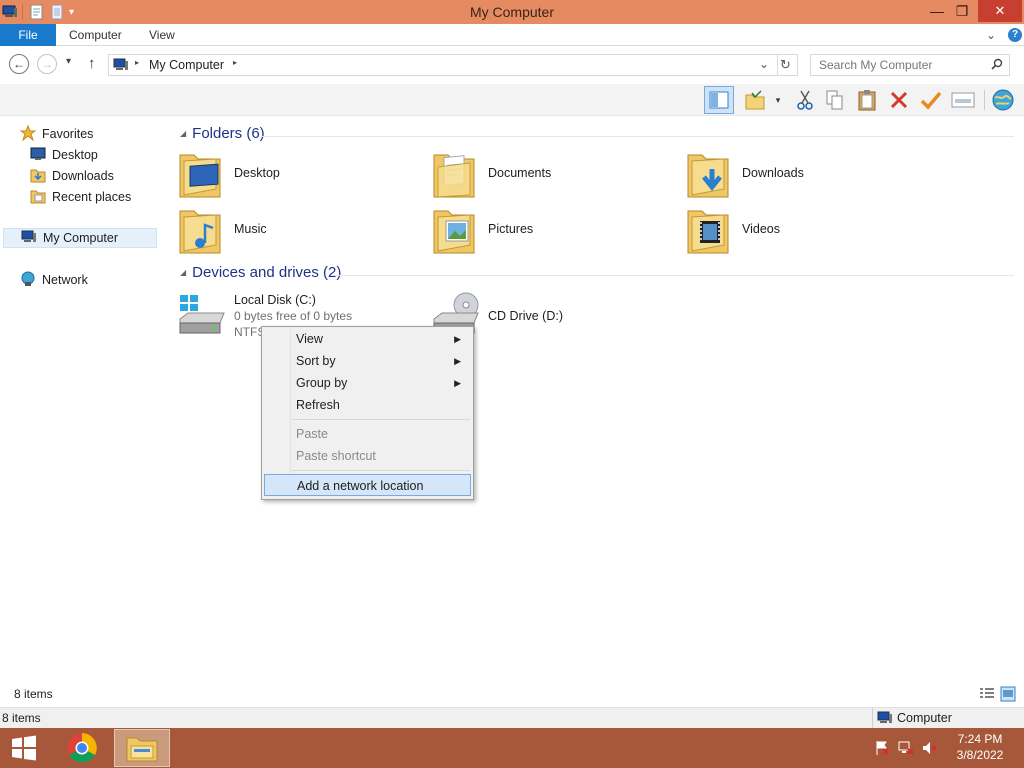 The width and height of the screenshot is (1024, 768). What do you see at coordinates (82, 748) in the screenshot?
I see `taskbar-chrome` at bounding box center [82, 748].